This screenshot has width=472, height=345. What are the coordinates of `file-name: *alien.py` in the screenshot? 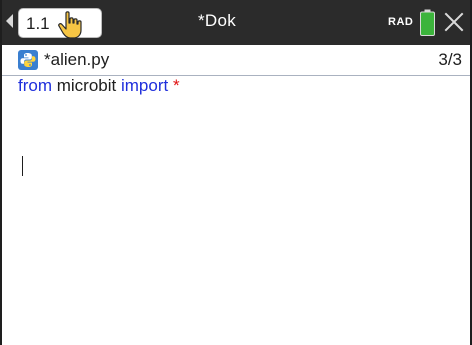 It's located at (77, 59).